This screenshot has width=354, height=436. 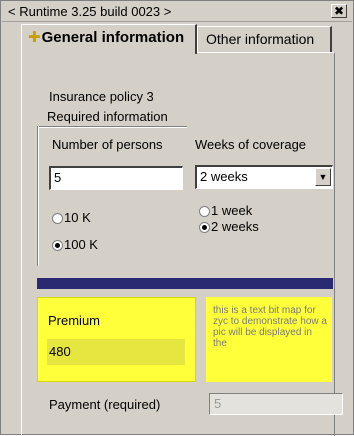 What do you see at coordinates (112, 126) in the screenshot?
I see `group-box-top-border` at bounding box center [112, 126].